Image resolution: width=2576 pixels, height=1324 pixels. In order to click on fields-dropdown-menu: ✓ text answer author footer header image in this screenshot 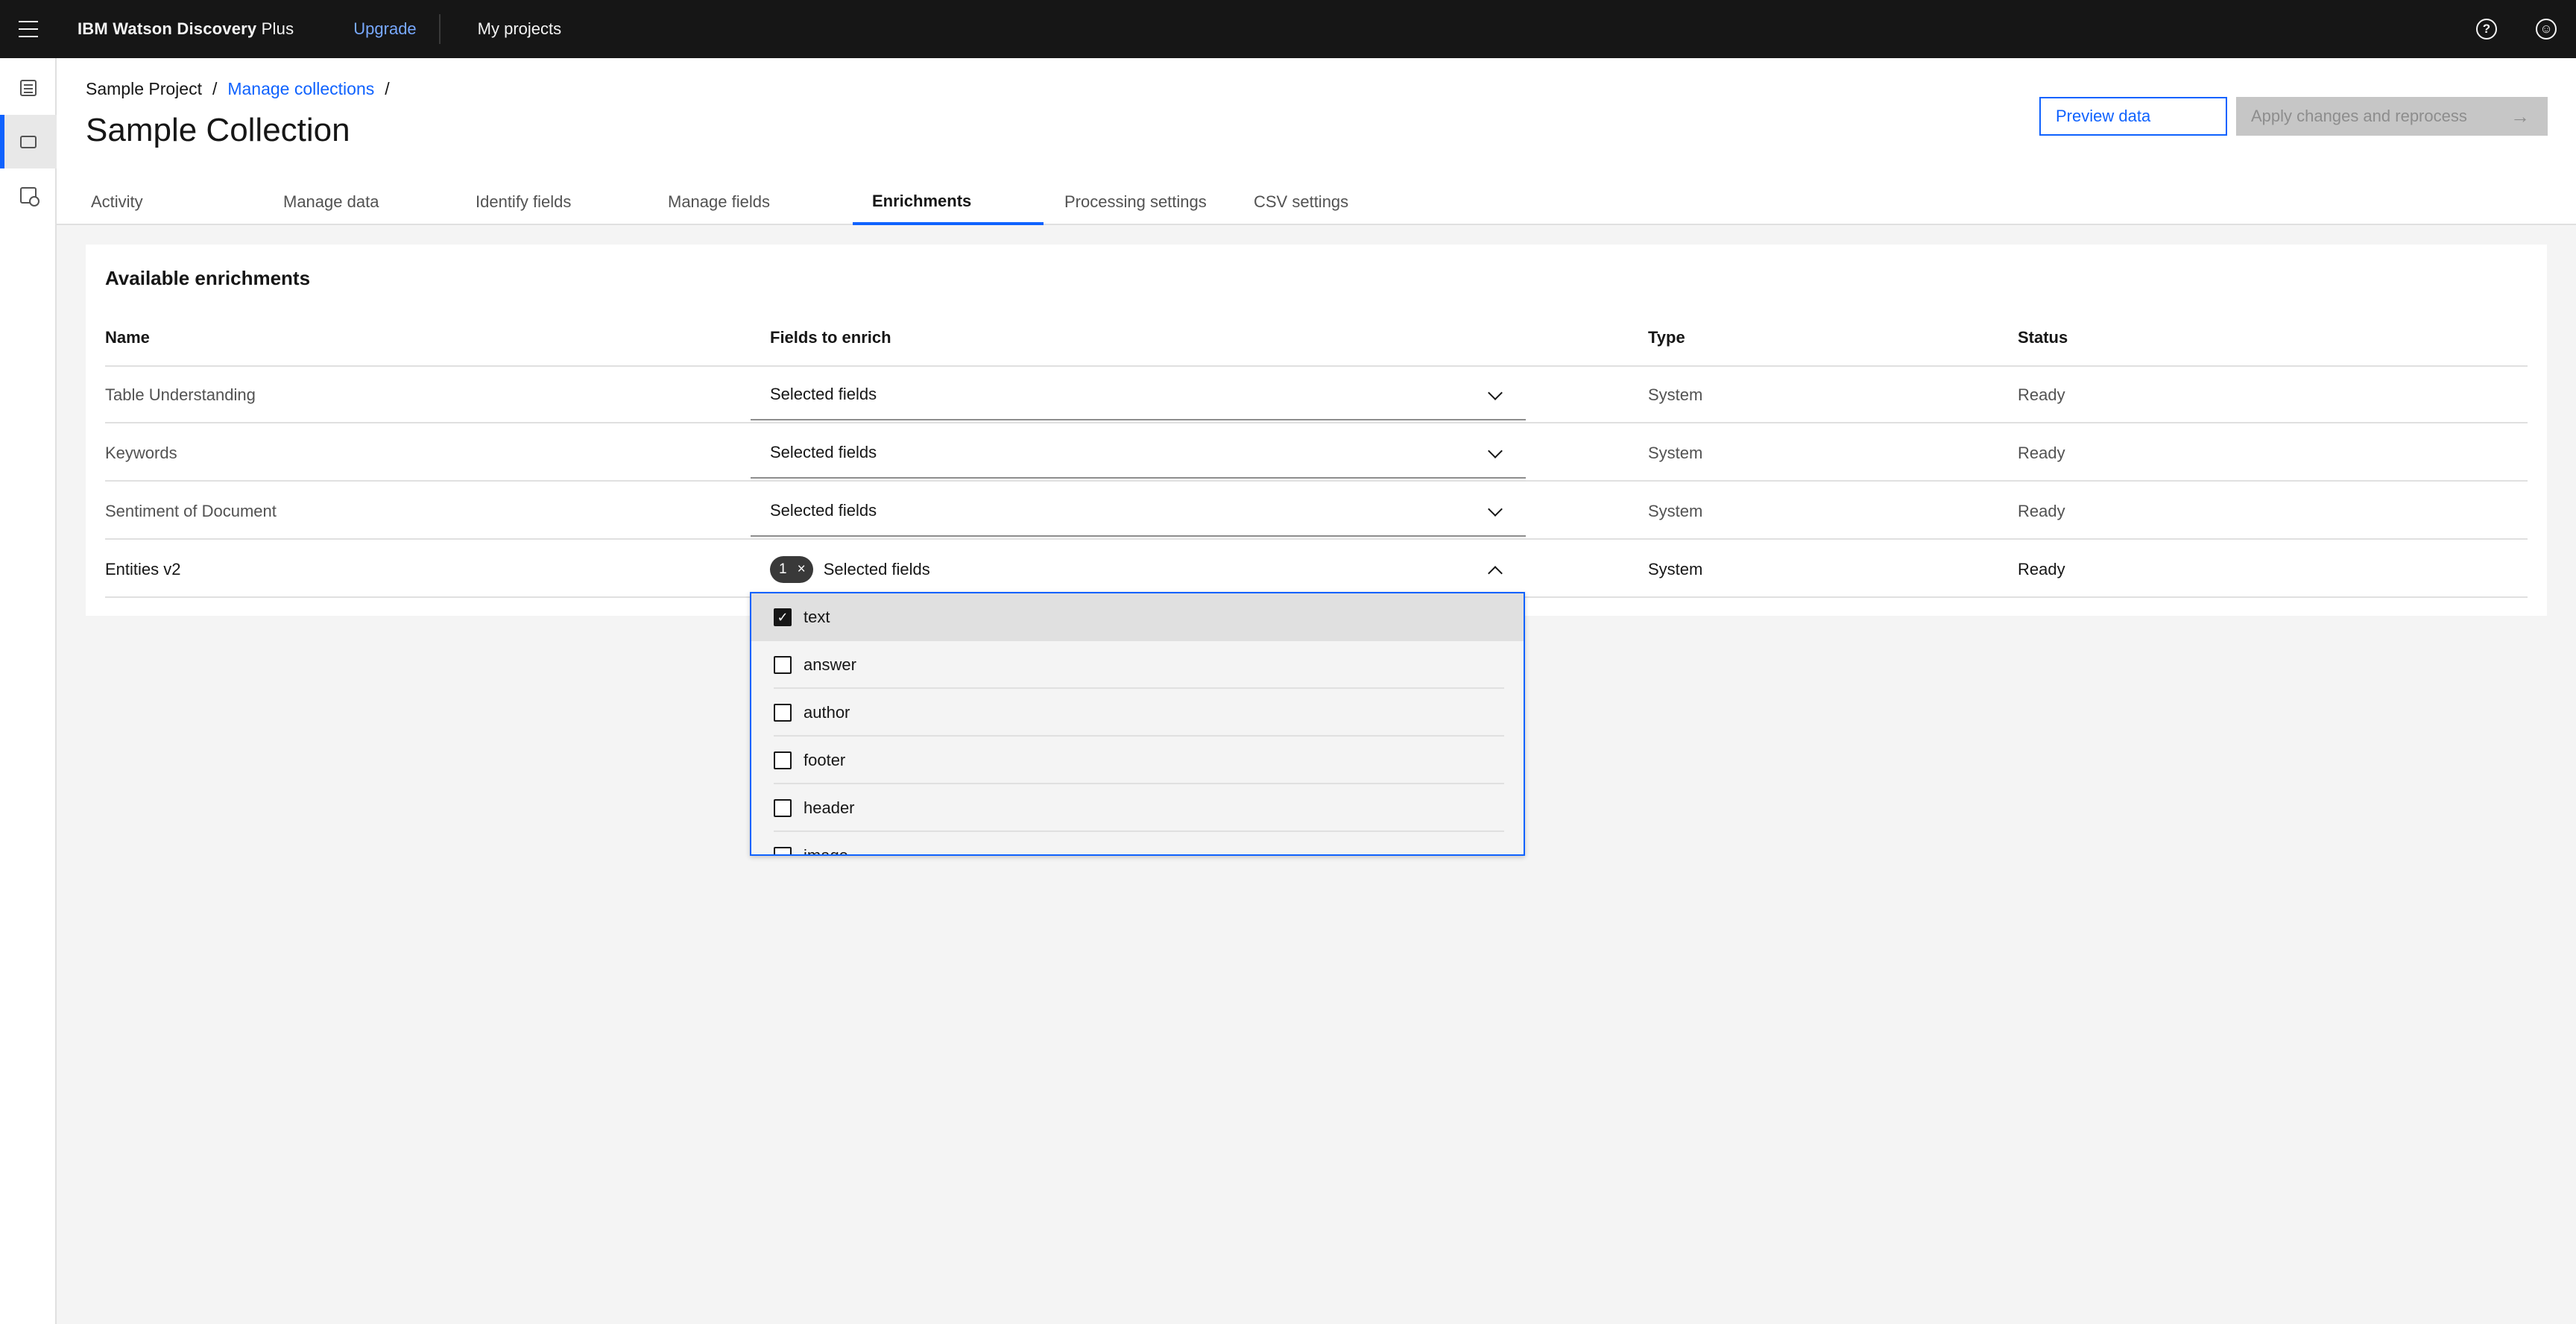, I will do `click(1137, 724)`.